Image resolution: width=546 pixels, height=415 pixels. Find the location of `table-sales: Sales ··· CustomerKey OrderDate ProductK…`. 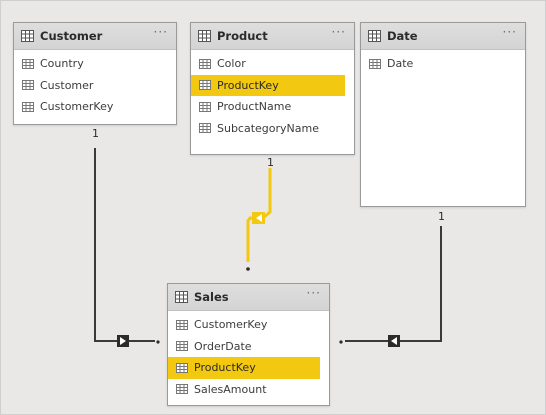

table-sales: Sales ··· CustomerKey OrderDate ProductK… is located at coordinates (248, 344).